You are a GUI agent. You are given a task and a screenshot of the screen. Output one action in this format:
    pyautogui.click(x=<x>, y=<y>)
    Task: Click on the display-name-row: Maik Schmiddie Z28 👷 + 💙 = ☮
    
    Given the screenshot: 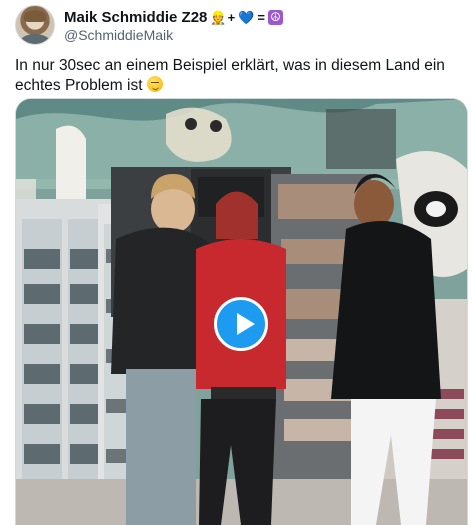 What is the action you would take?
    pyautogui.click(x=173, y=17)
    